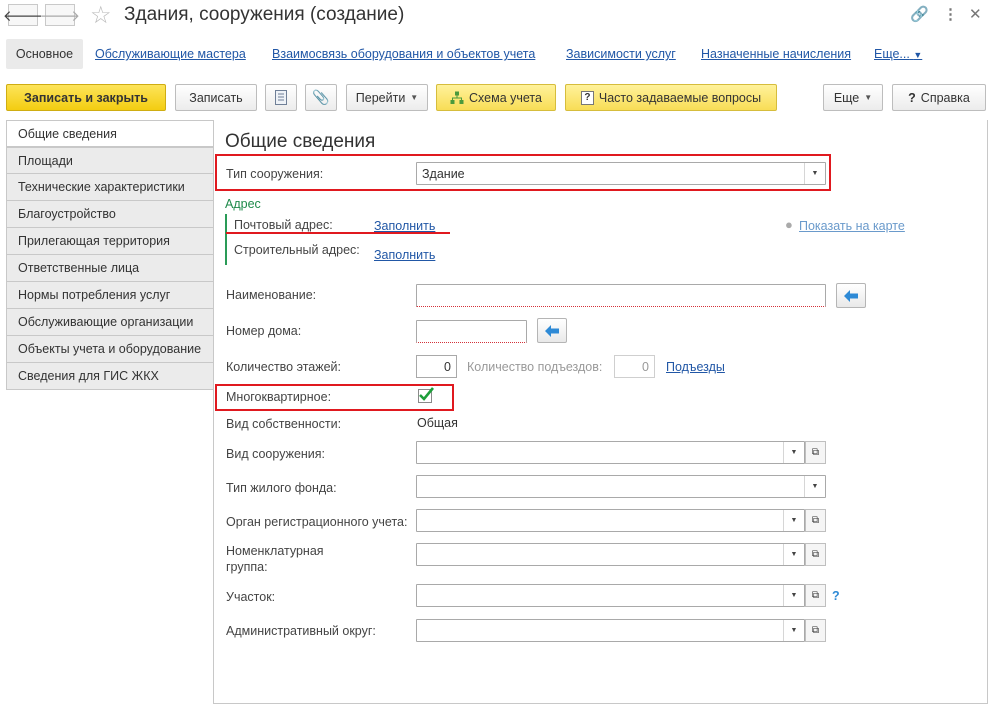 The image size is (996, 711). What do you see at coordinates (950, 14) in the screenshot?
I see `more-menu-icon: ⋮` at bounding box center [950, 14].